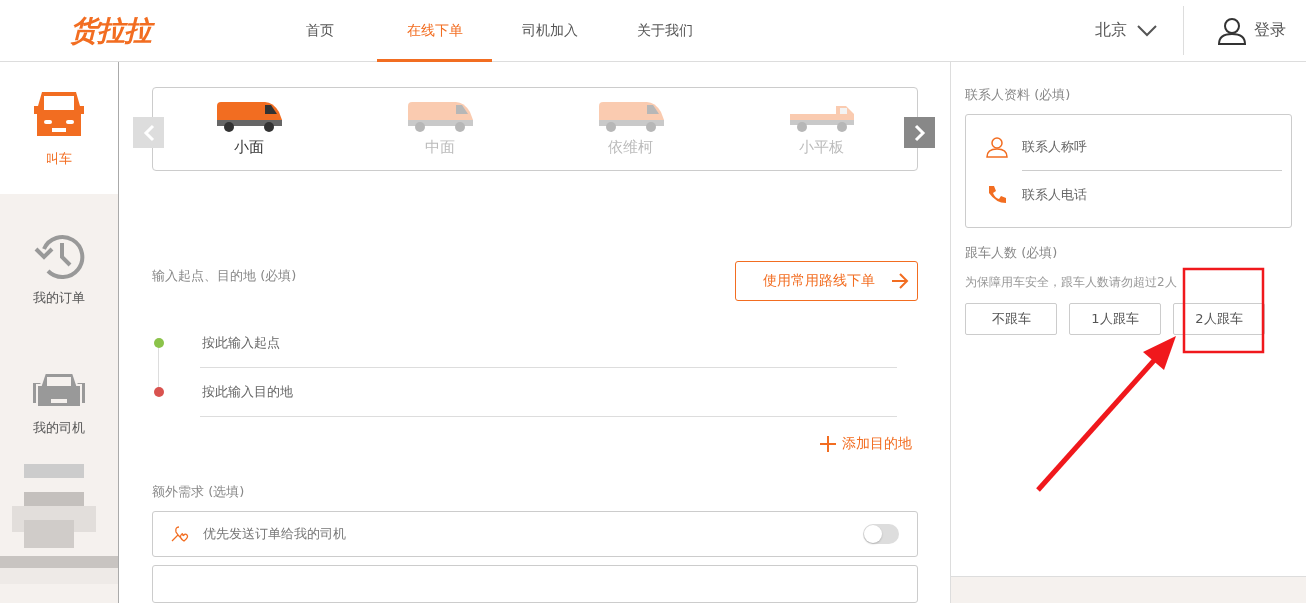 Image resolution: width=1306 pixels, height=603 pixels. Describe the element at coordinates (1018, 95) in the screenshot. I see `section-label: 联系人资料 (必填)` at that location.